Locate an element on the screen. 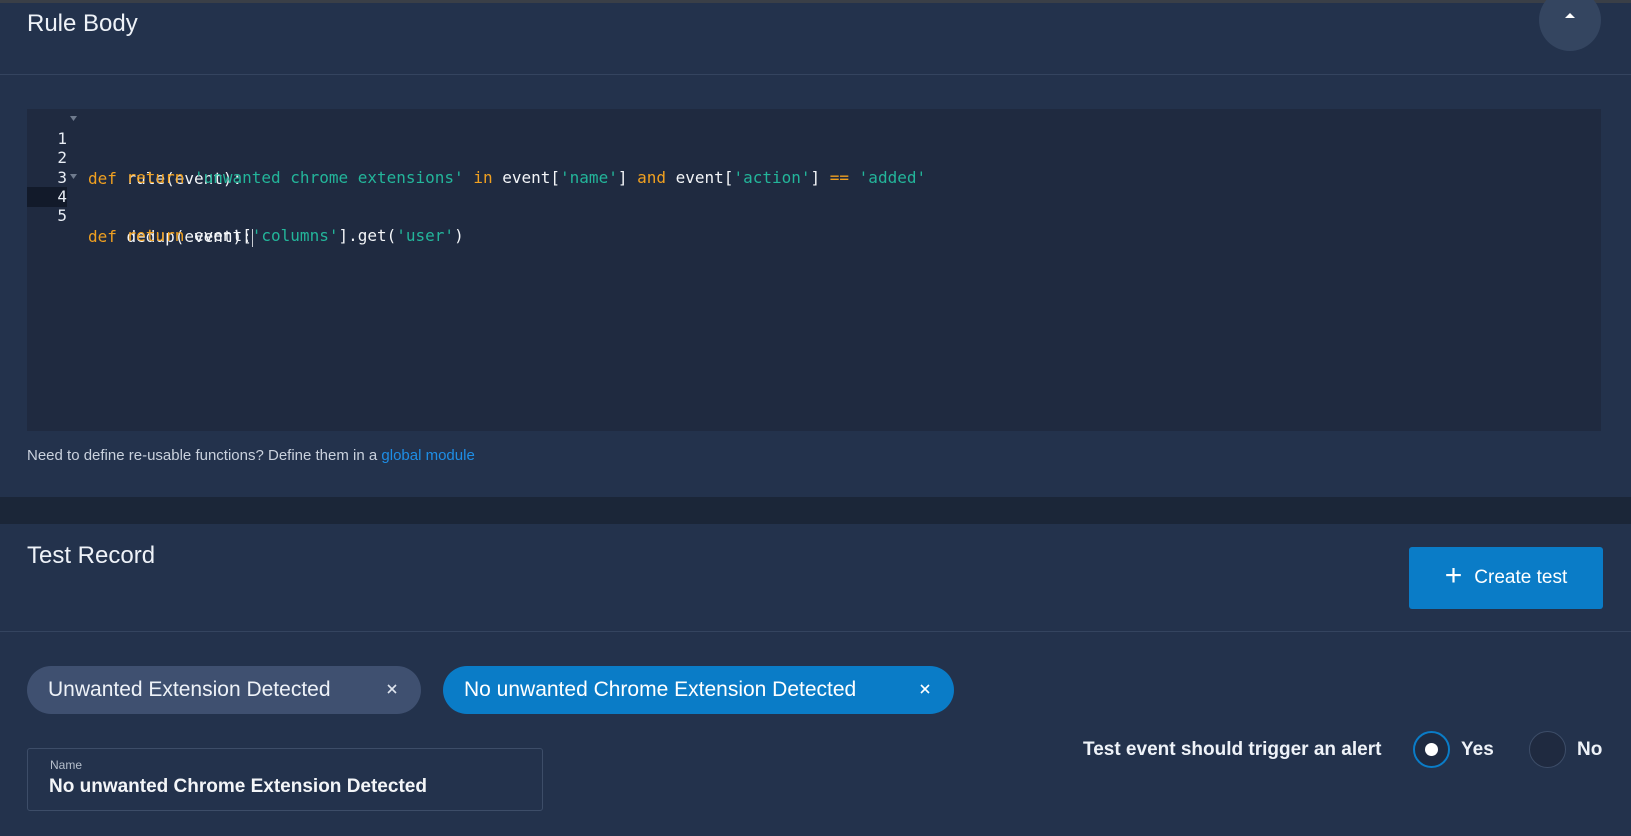 Image resolution: width=1631 pixels, height=836 pixels. code-line: 3 is located at coordinates (814, 167).